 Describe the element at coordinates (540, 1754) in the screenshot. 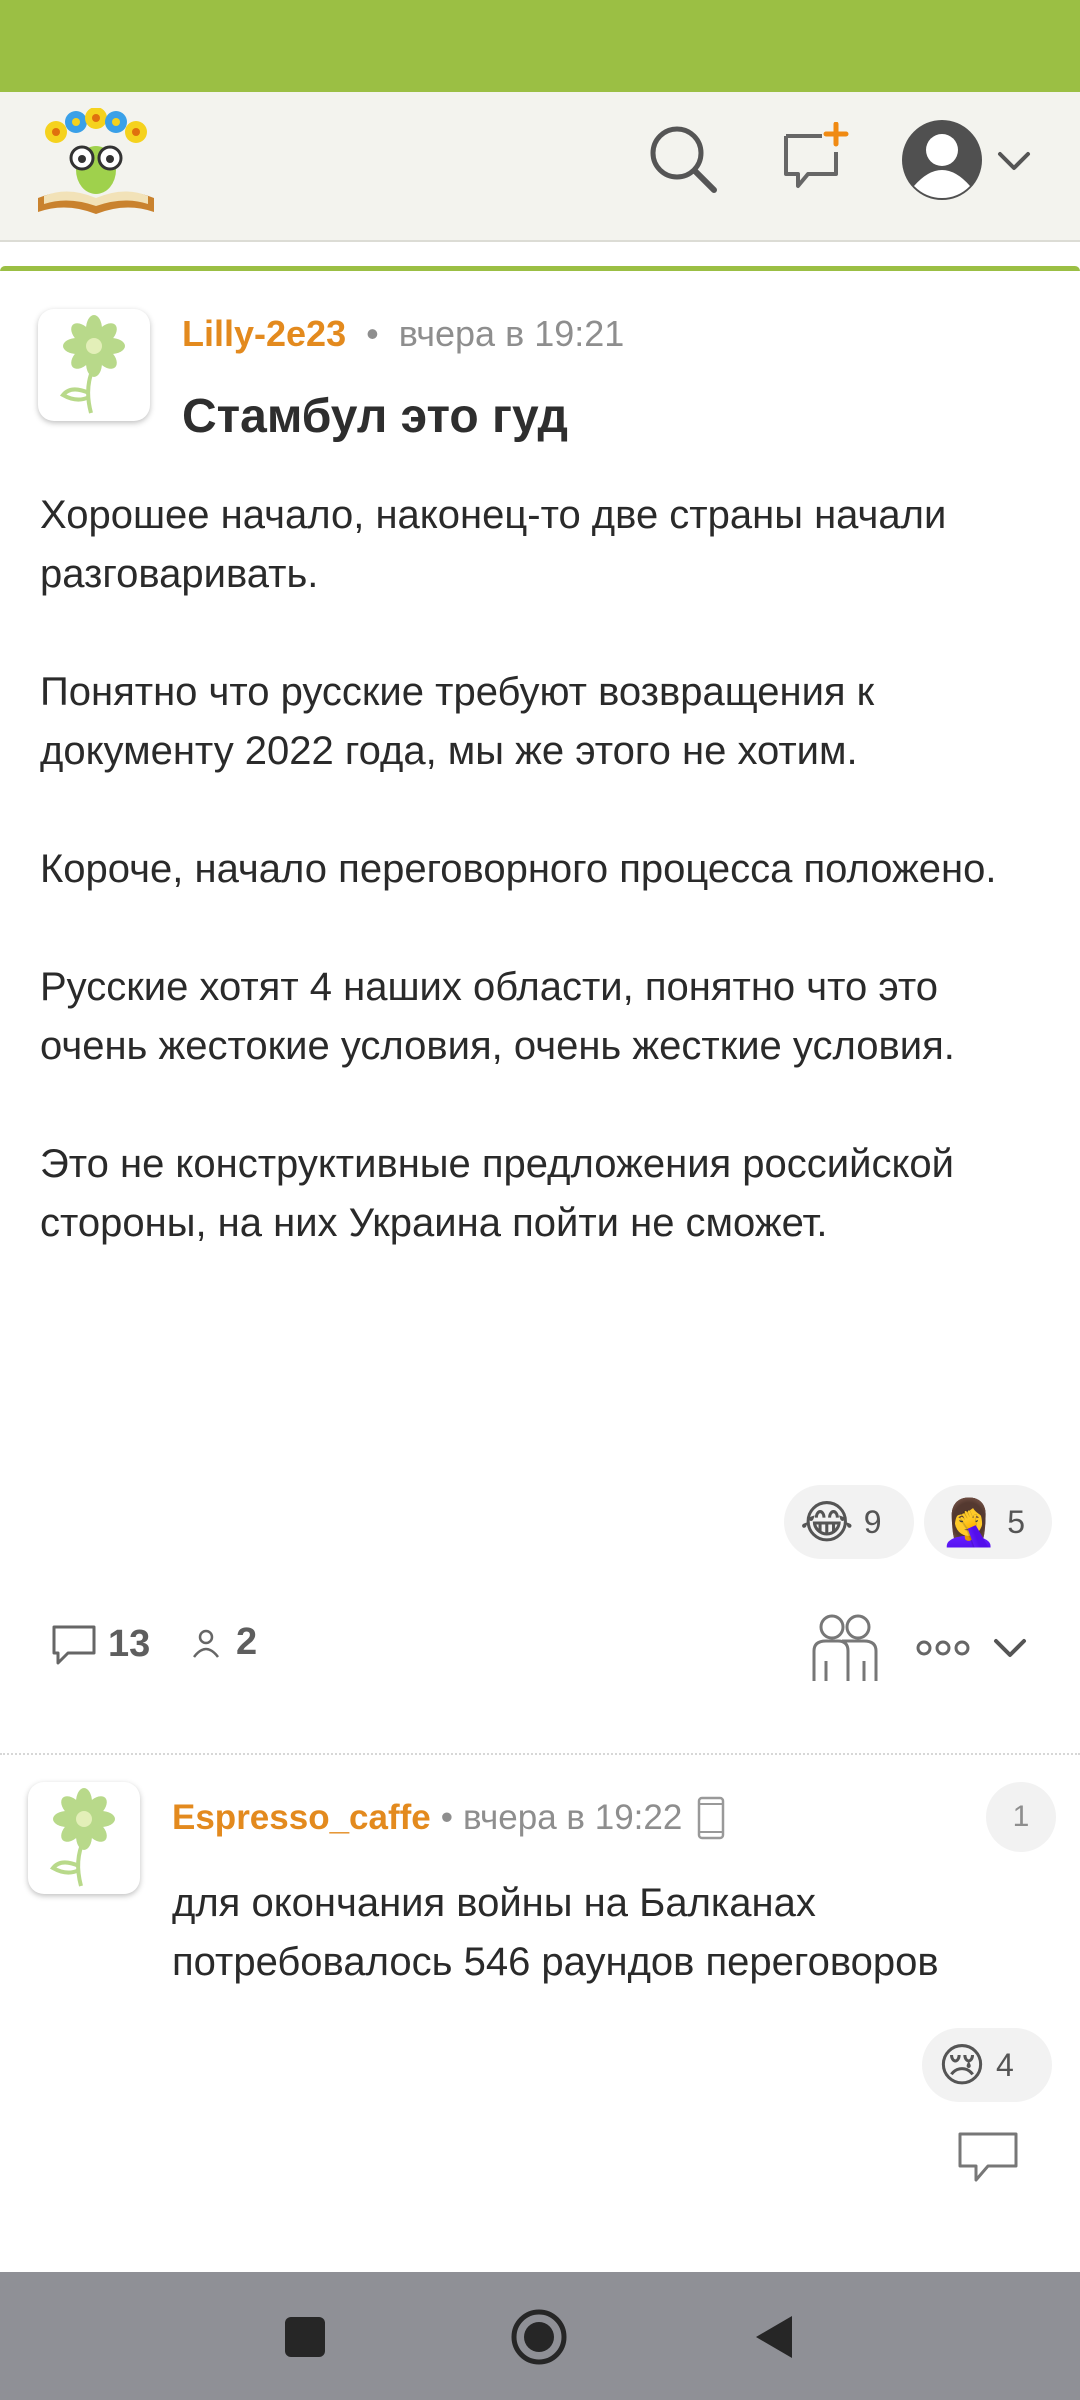

I see `comment-divider` at that location.